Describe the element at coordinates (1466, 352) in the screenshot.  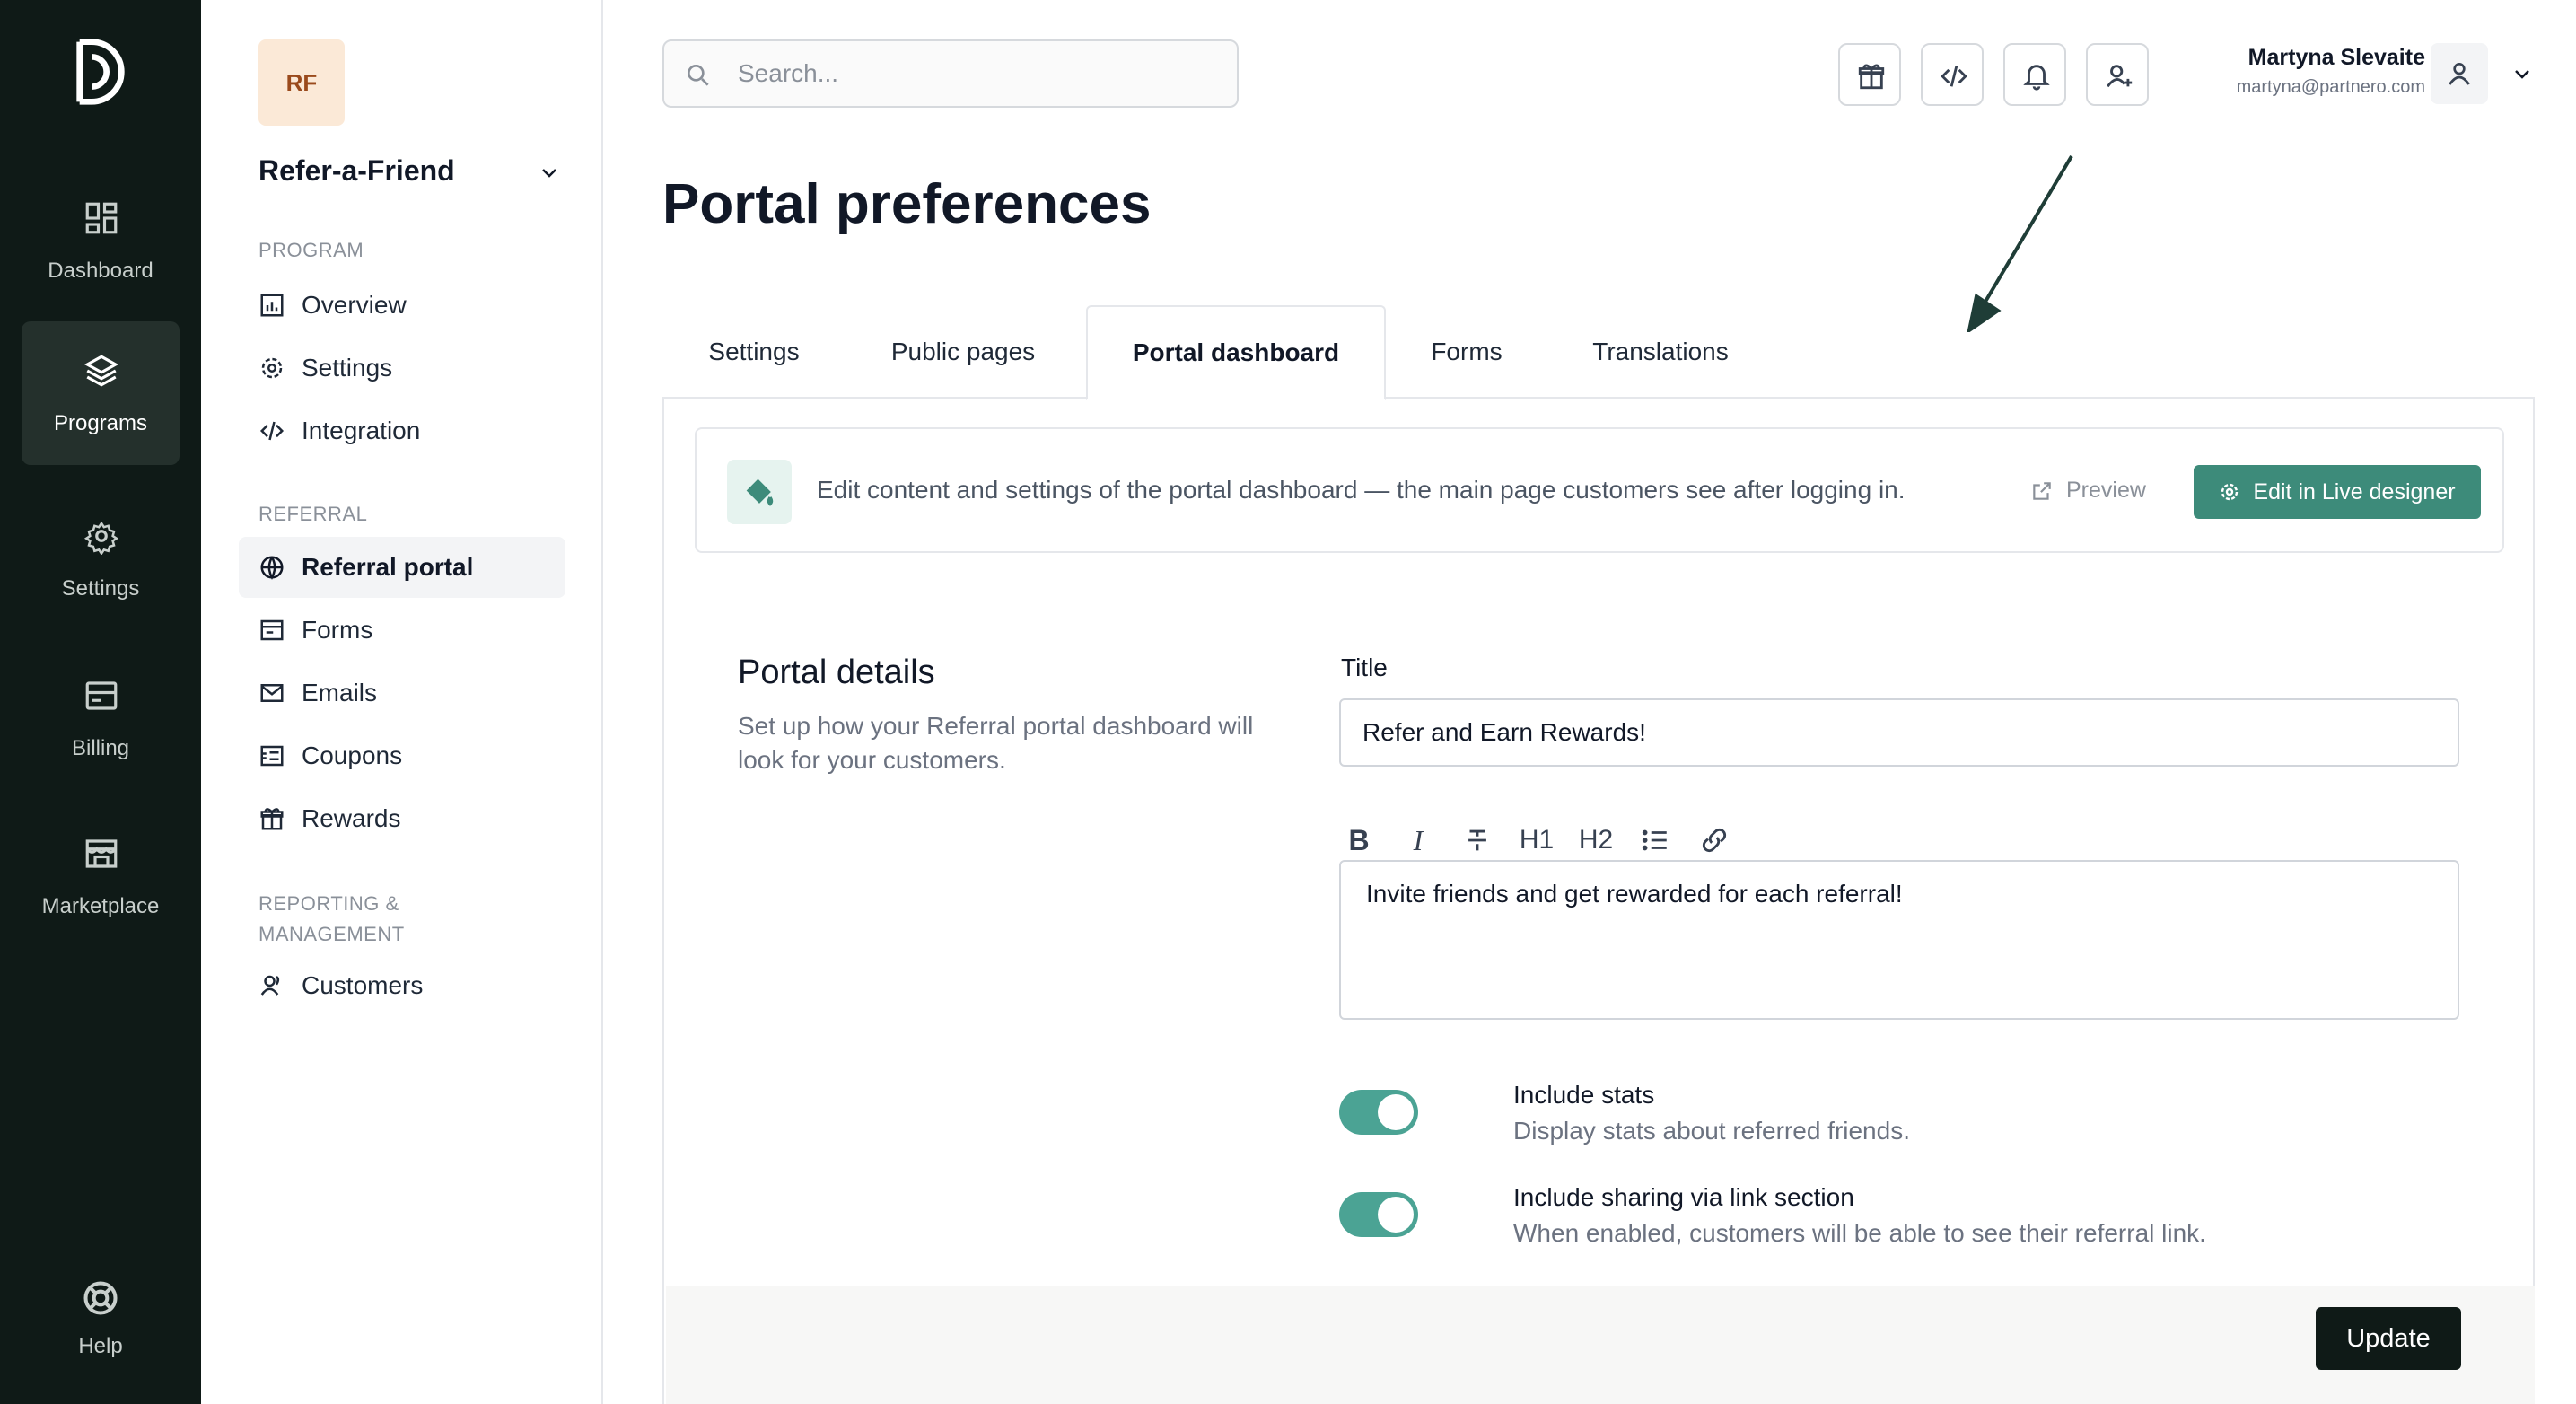
I see `tab-forms: Forms` at that location.